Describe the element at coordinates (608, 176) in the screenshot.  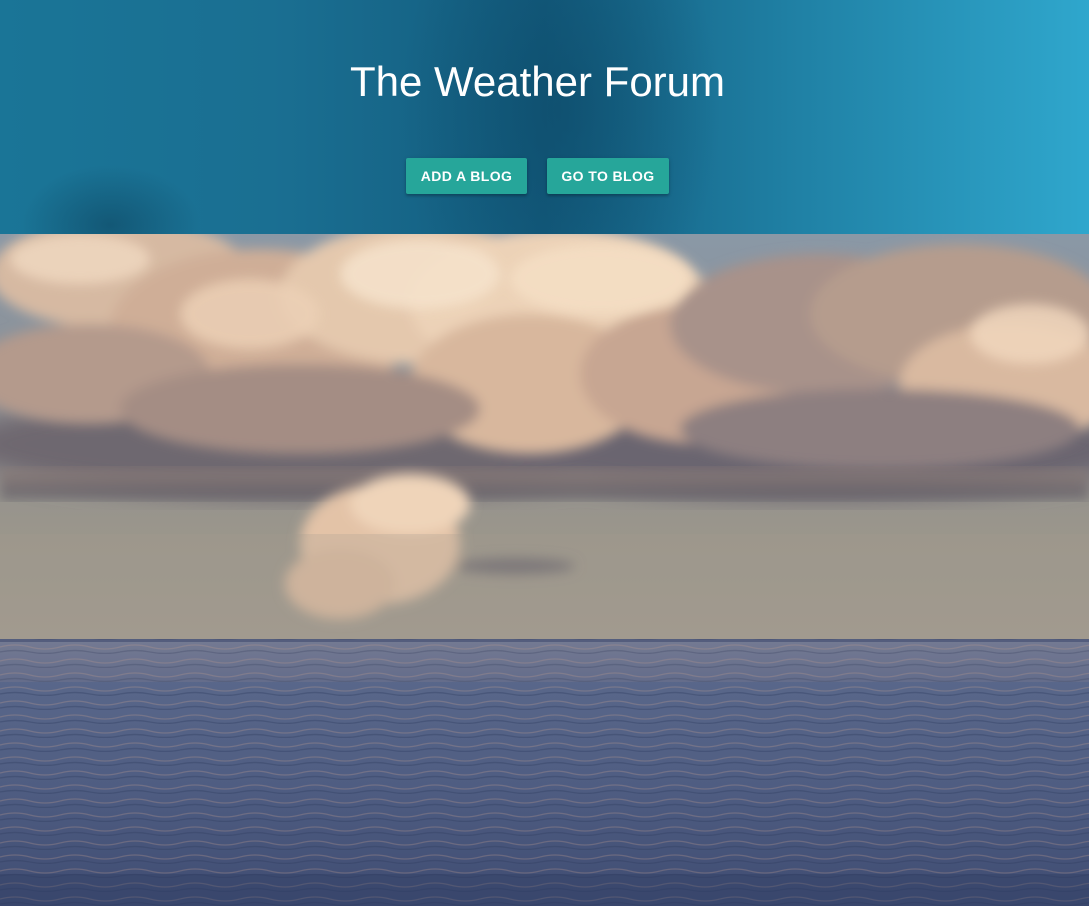
I see `go-to-blog-button: GO TO BLOG` at that location.